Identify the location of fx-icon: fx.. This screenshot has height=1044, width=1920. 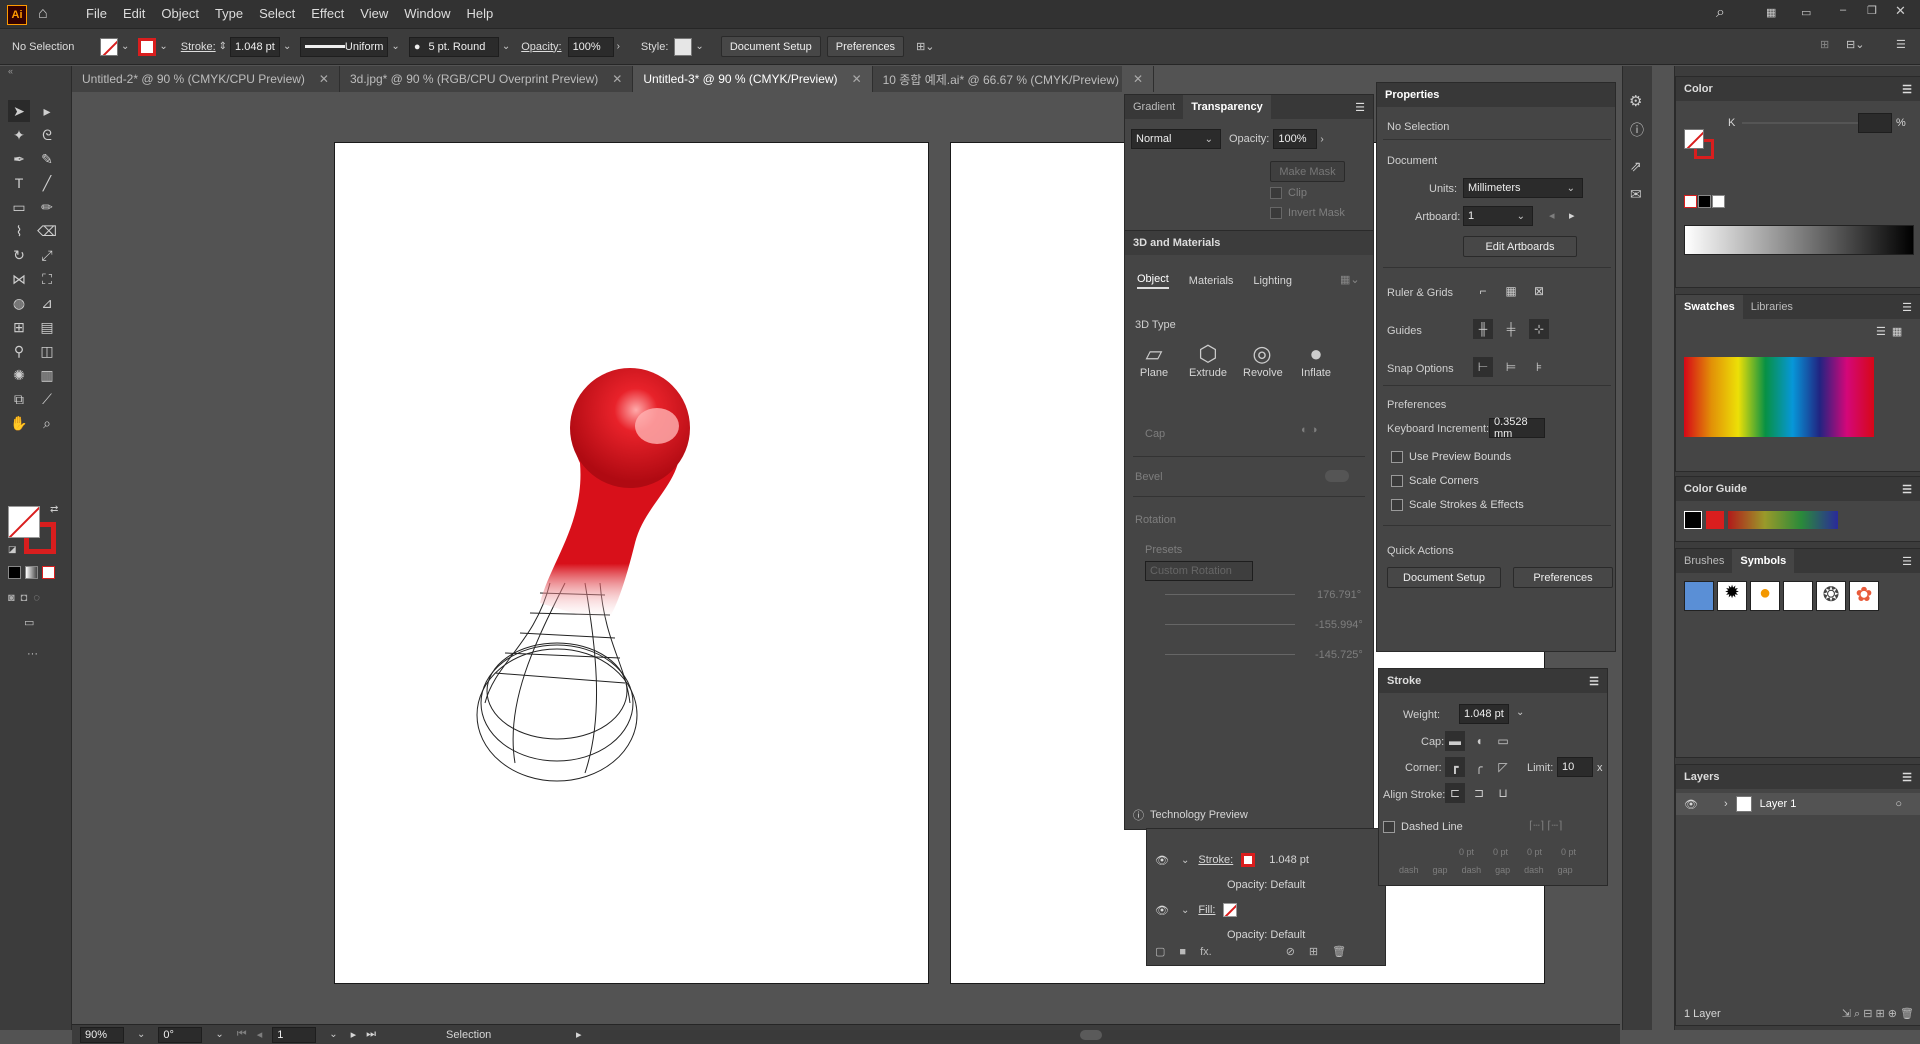
(1206, 952).